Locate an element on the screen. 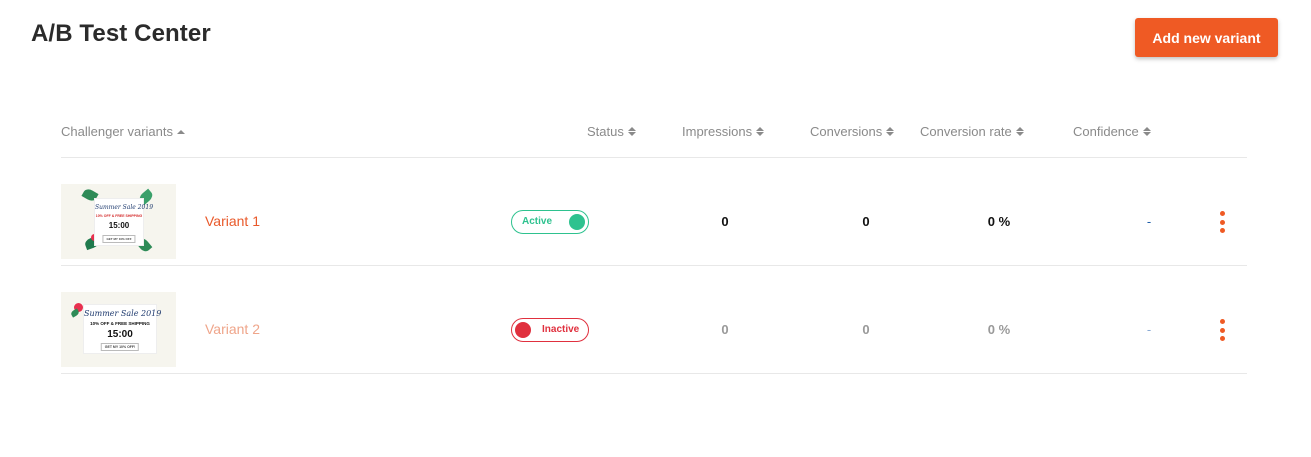 This screenshot has width=1311, height=457. status-label: Active is located at coordinates (537, 221).